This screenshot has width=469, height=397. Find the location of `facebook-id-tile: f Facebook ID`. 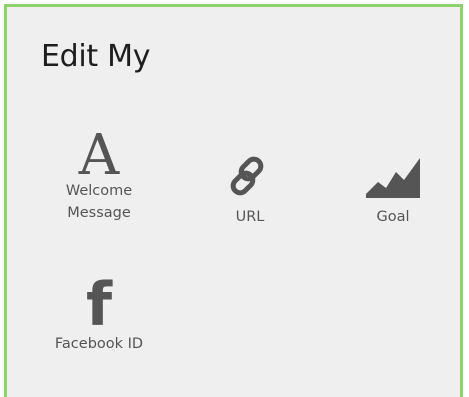

facebook-id-tile: f Facebook ID is located at coordinates (99, 319).